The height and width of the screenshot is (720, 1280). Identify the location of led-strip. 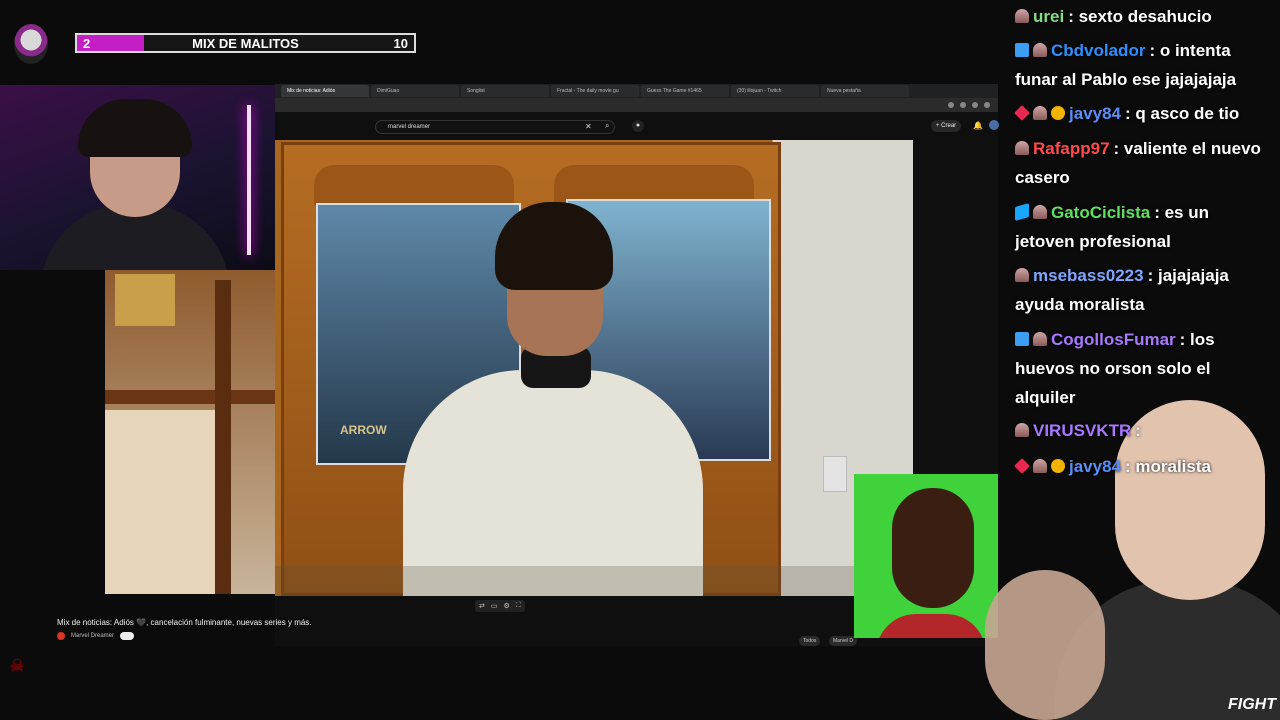
(249, 180).